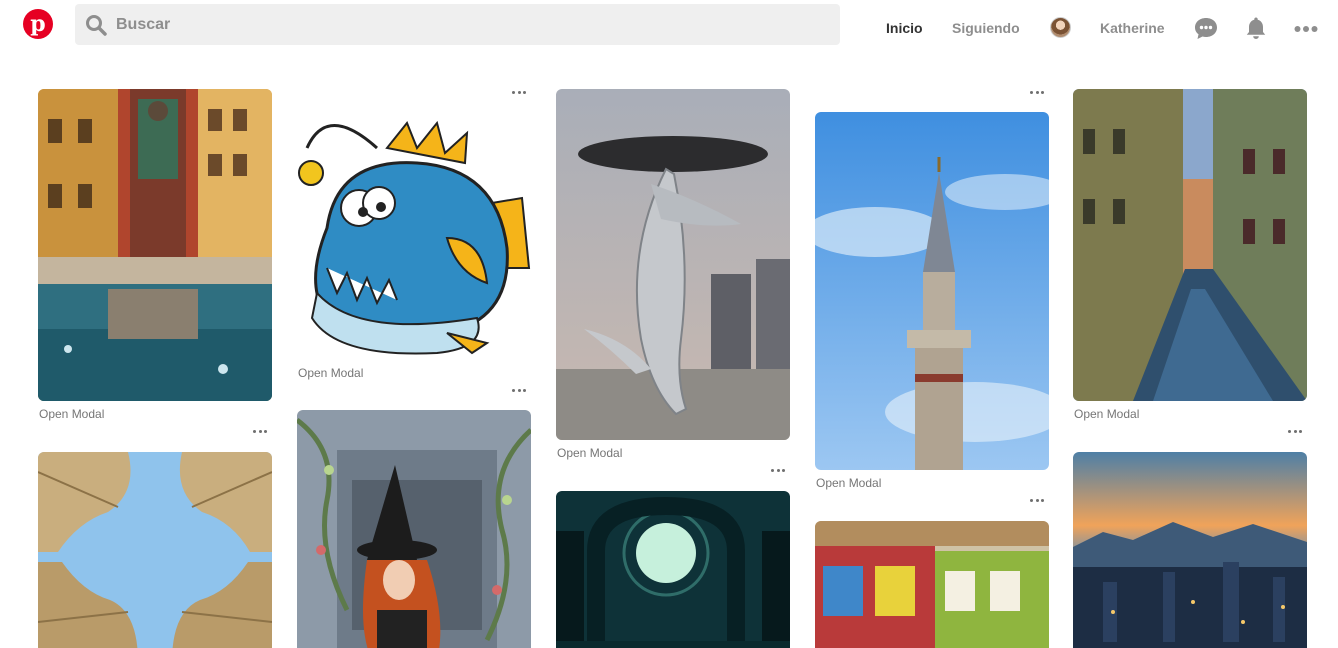  Describe the element at coordinates (1132, 28) in the screenshot. I see `nav-user-link: Katherine` at that location.